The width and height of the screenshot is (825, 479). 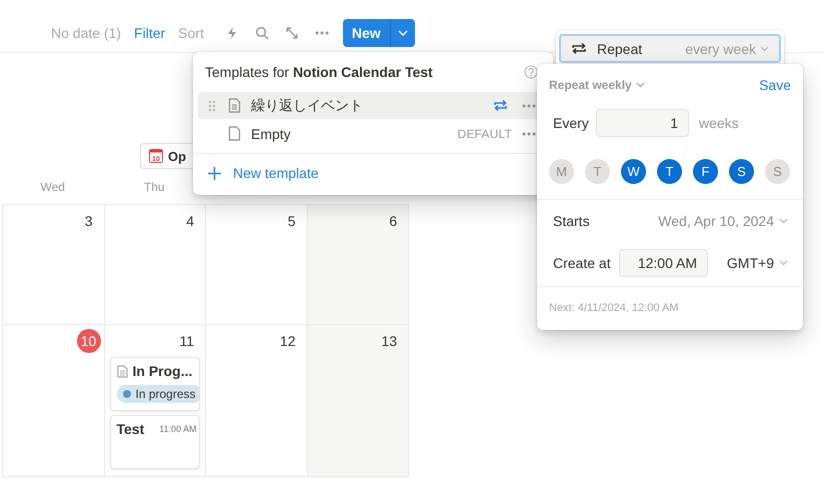 I want to click on day-cell: 3, so click(x=53, y=265).